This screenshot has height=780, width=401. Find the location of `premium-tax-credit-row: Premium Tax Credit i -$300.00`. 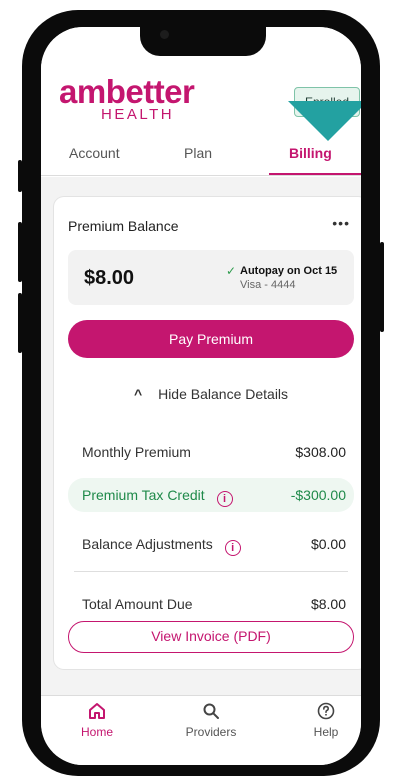

premium-tax-credit-row: Premium Tax Credit i -$300.00 is located at coordinates (211, 495).